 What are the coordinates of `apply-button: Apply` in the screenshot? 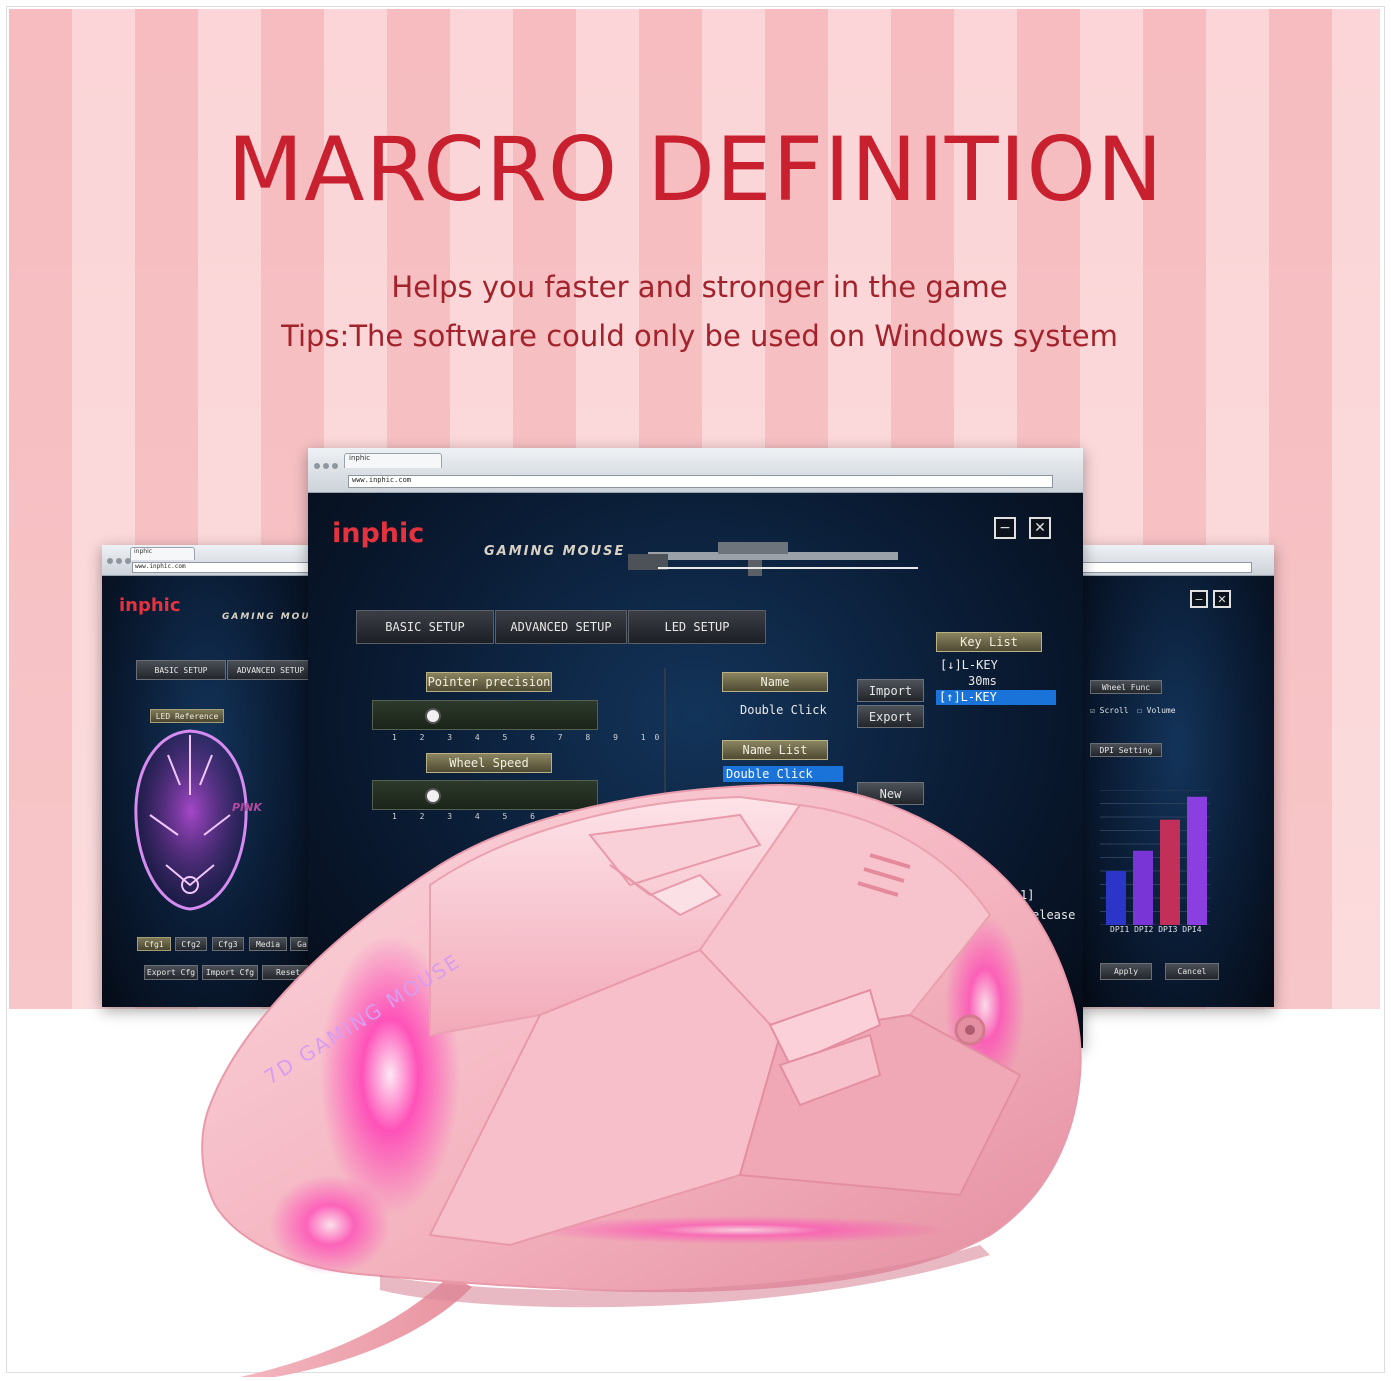 It's located at (1126, 971).